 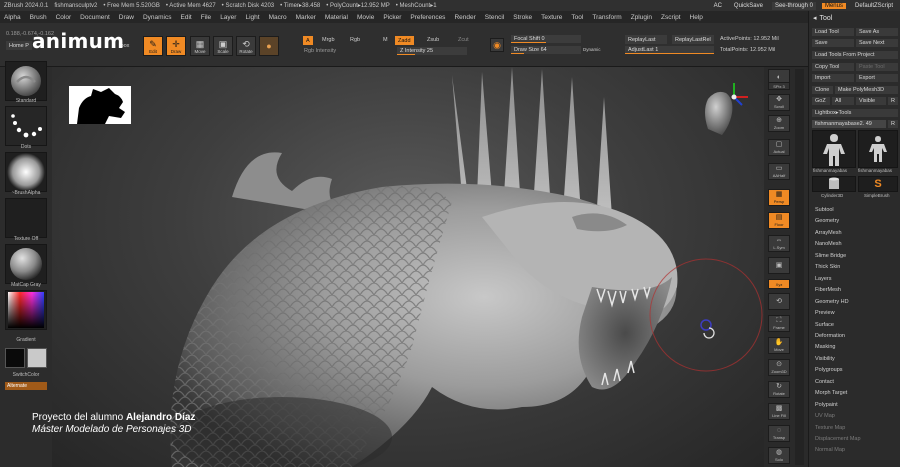 I want to click on menu-stencil: Stencil, so click(x=495, y=17).